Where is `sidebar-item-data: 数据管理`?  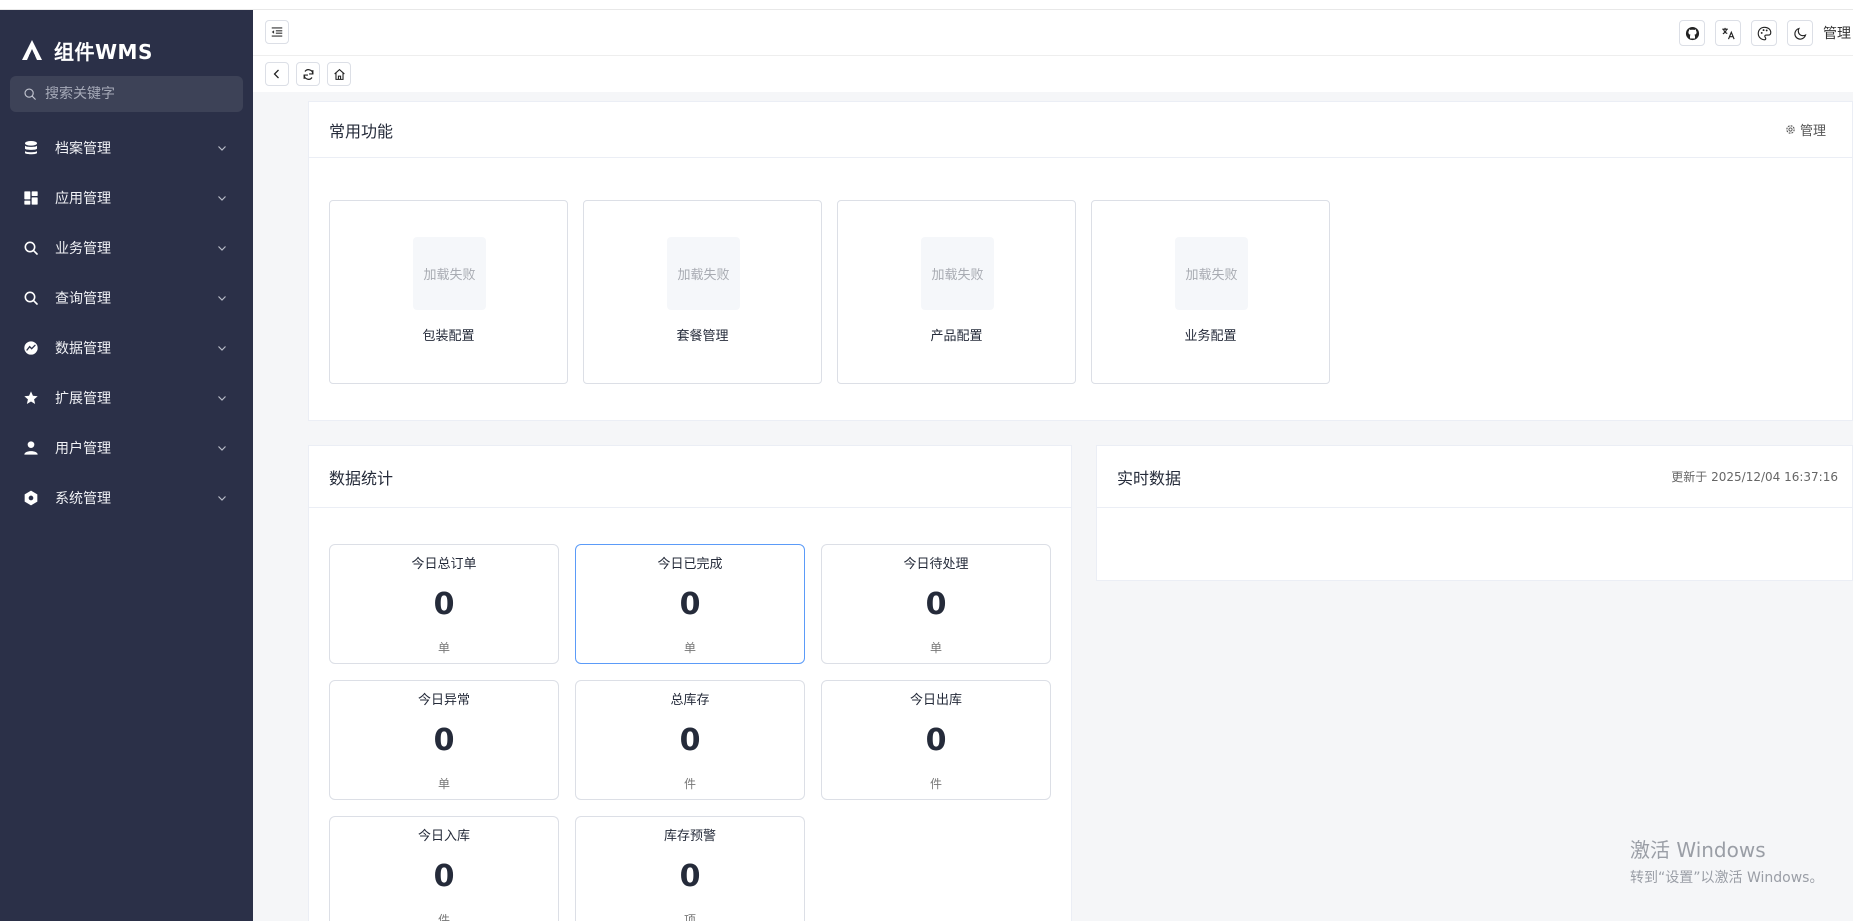
sidebar-item-data: 数据管理 is located at coordinates (126, 348).